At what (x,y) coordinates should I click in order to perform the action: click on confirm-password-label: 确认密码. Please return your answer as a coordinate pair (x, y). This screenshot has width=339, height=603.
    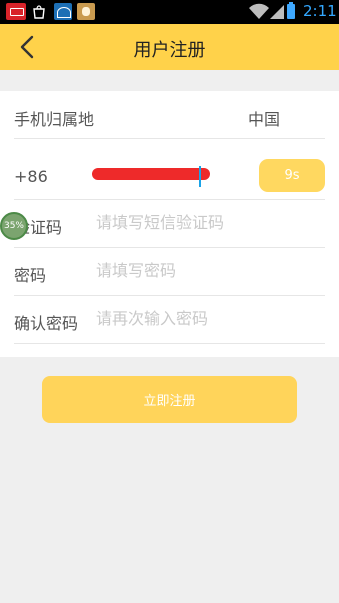
    Looking at the image, I should click on (46, 323).